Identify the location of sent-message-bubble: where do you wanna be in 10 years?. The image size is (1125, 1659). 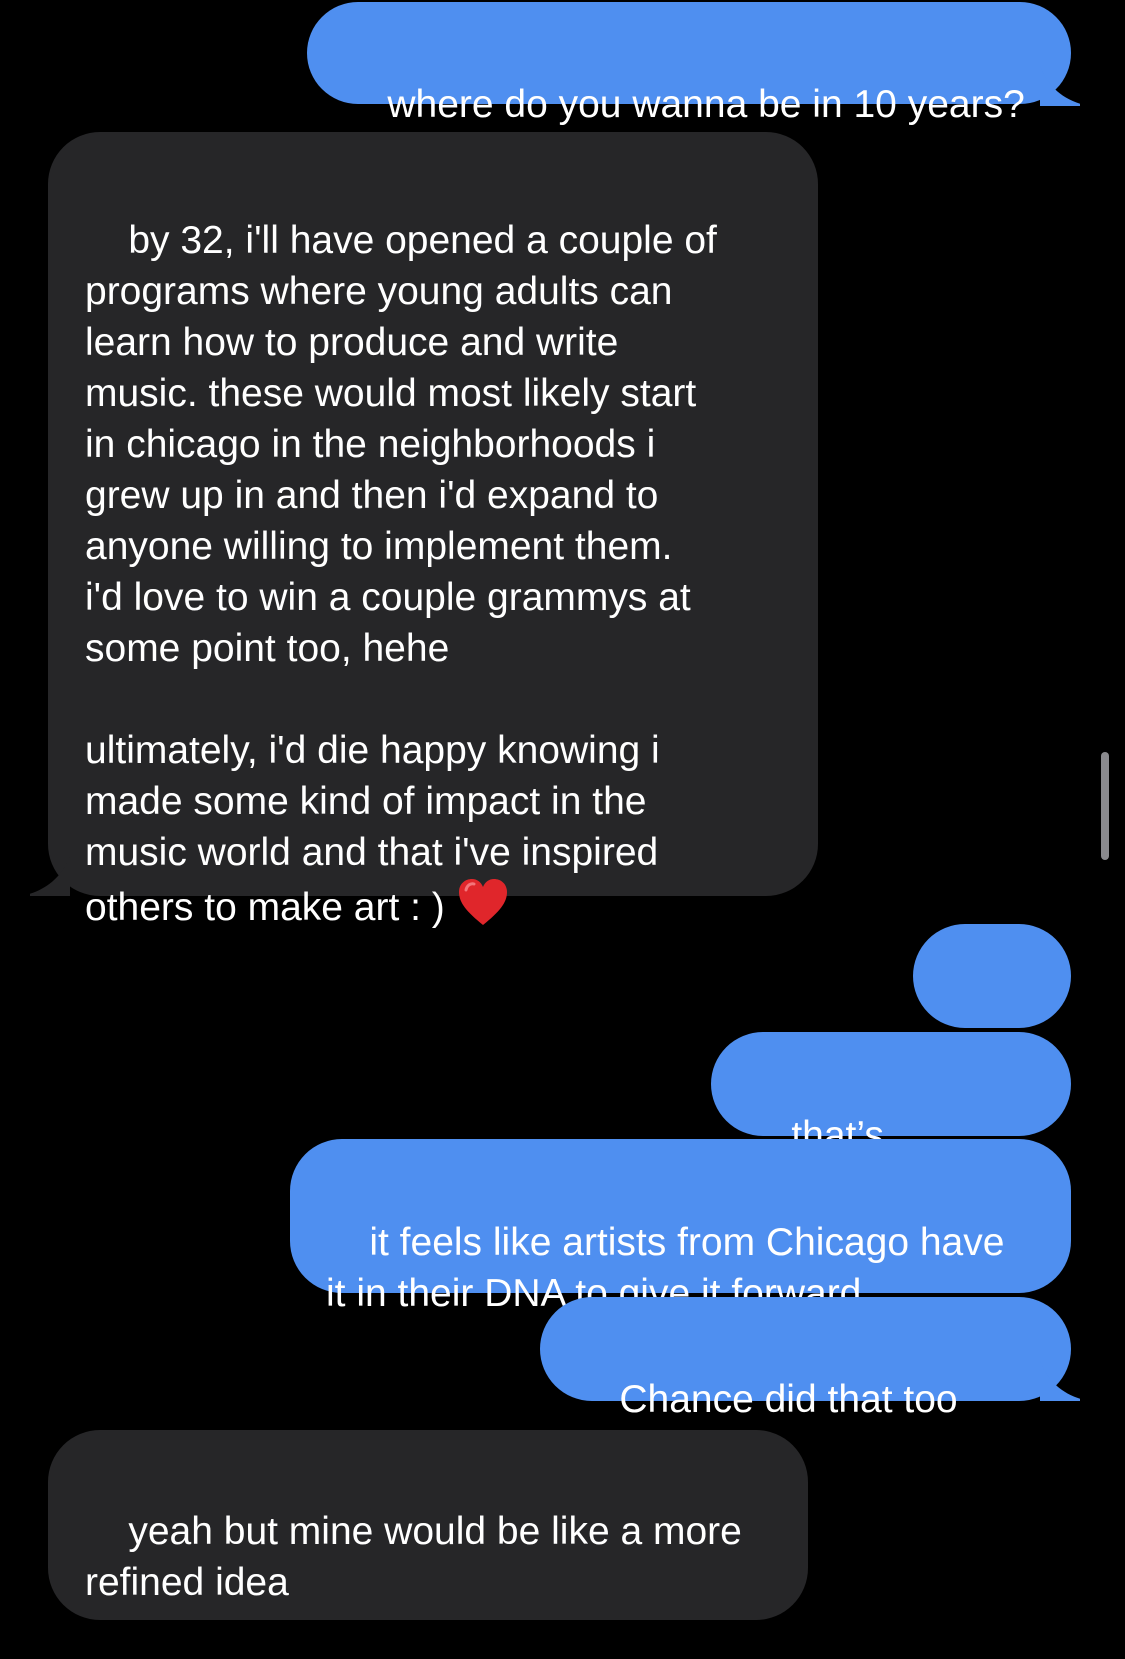
(689, 64).